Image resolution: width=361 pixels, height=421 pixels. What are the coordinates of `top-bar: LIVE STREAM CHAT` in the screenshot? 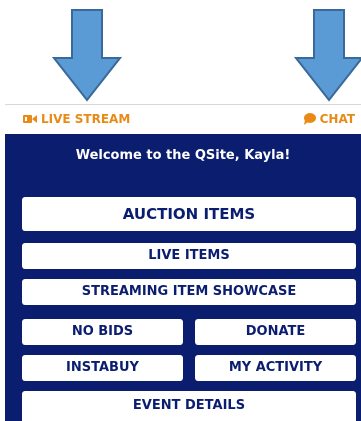 It's located at (183, 118).